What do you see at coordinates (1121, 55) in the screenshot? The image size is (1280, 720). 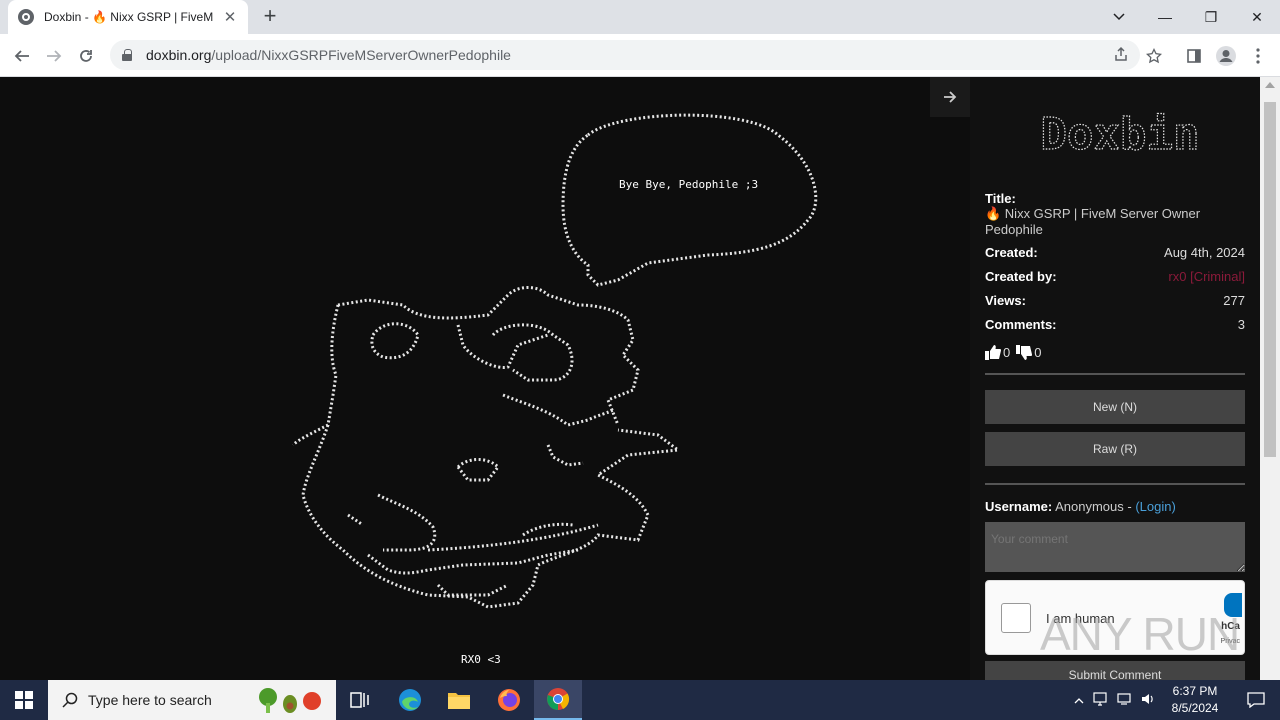 I see `share-icon` at bounding box center [1121, 55].